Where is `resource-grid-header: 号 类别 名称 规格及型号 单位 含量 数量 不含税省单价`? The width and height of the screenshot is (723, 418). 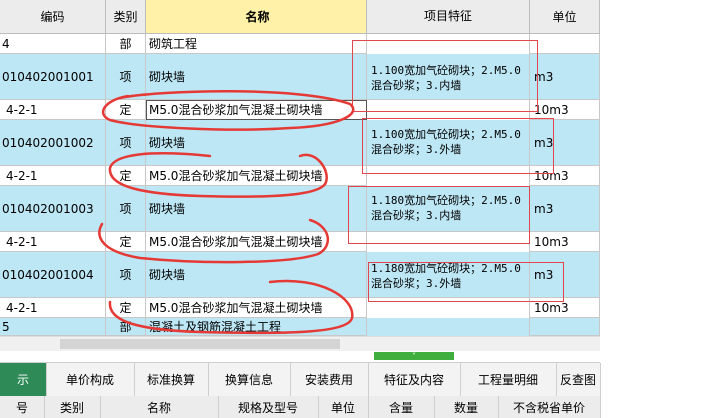 resource-grid-header: 号 类别 名称 规格及型号 单位 含量 数量 不含税省单价 is located at coordinates (300, 407).